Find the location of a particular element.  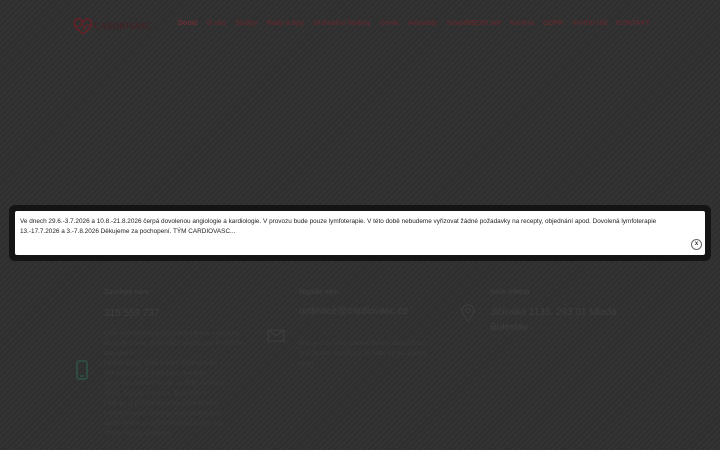

address-line-1: Jičínská 1135, 293 01 Mladá is located at coordinates (553, 312).